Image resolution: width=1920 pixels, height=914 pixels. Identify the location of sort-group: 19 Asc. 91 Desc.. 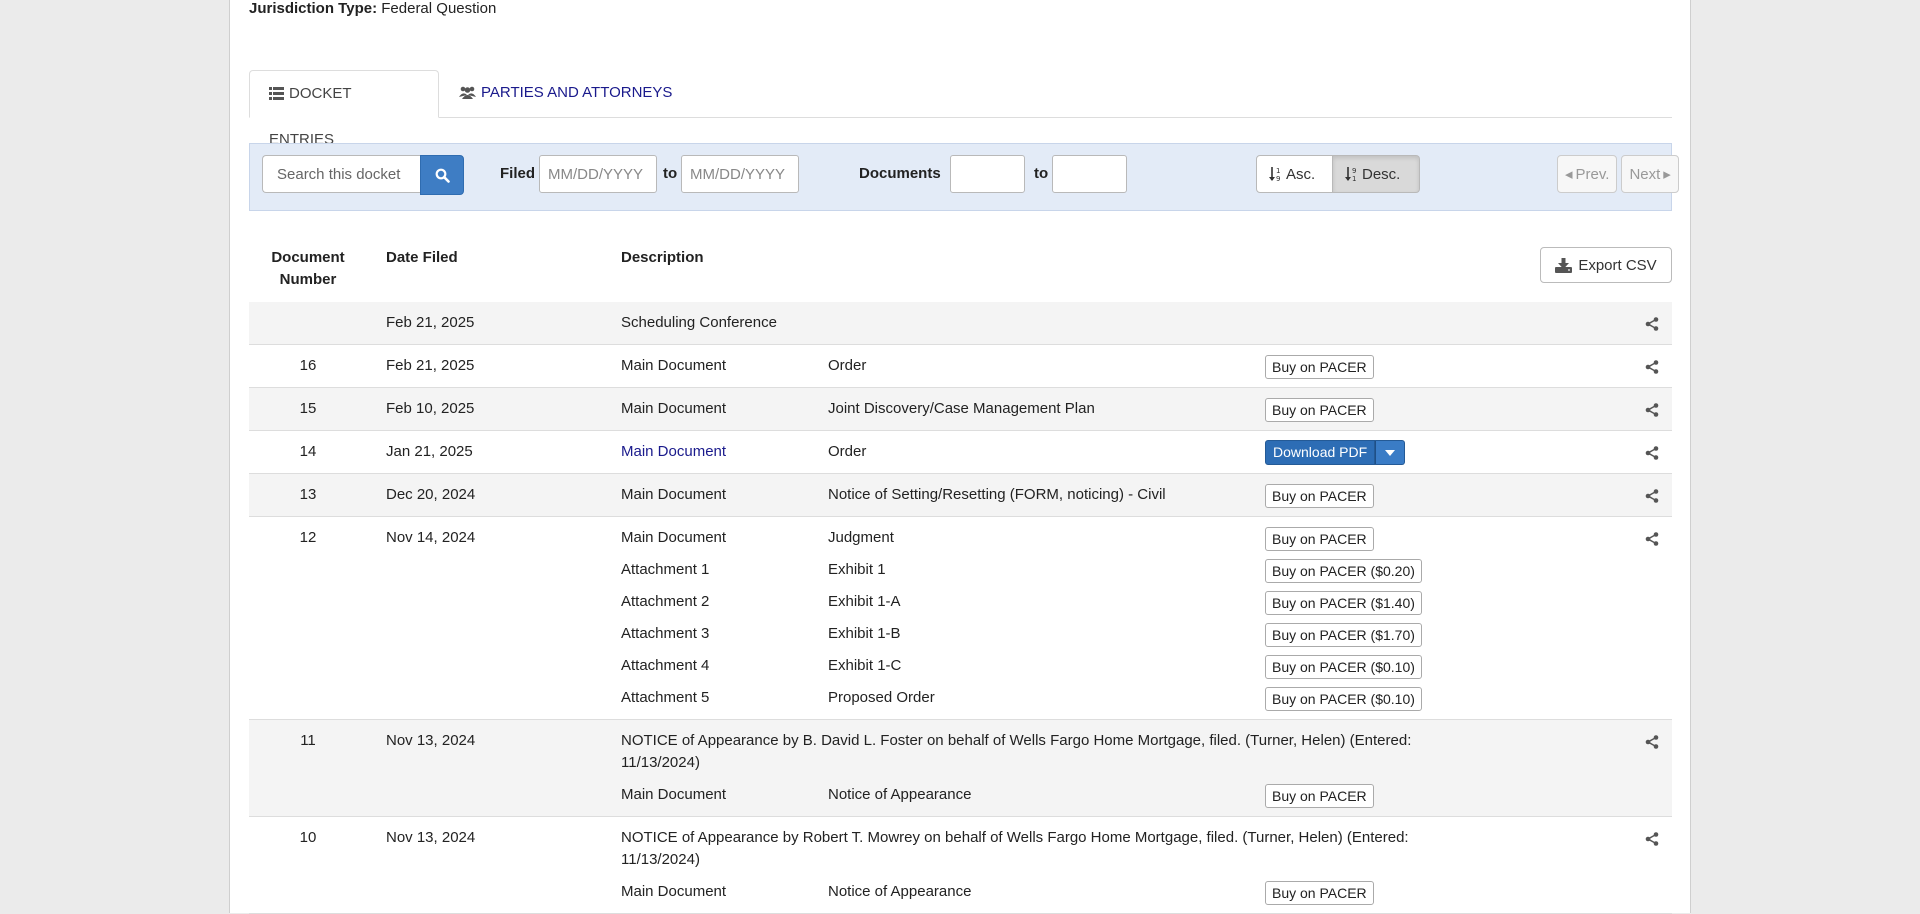
(1338, 174).